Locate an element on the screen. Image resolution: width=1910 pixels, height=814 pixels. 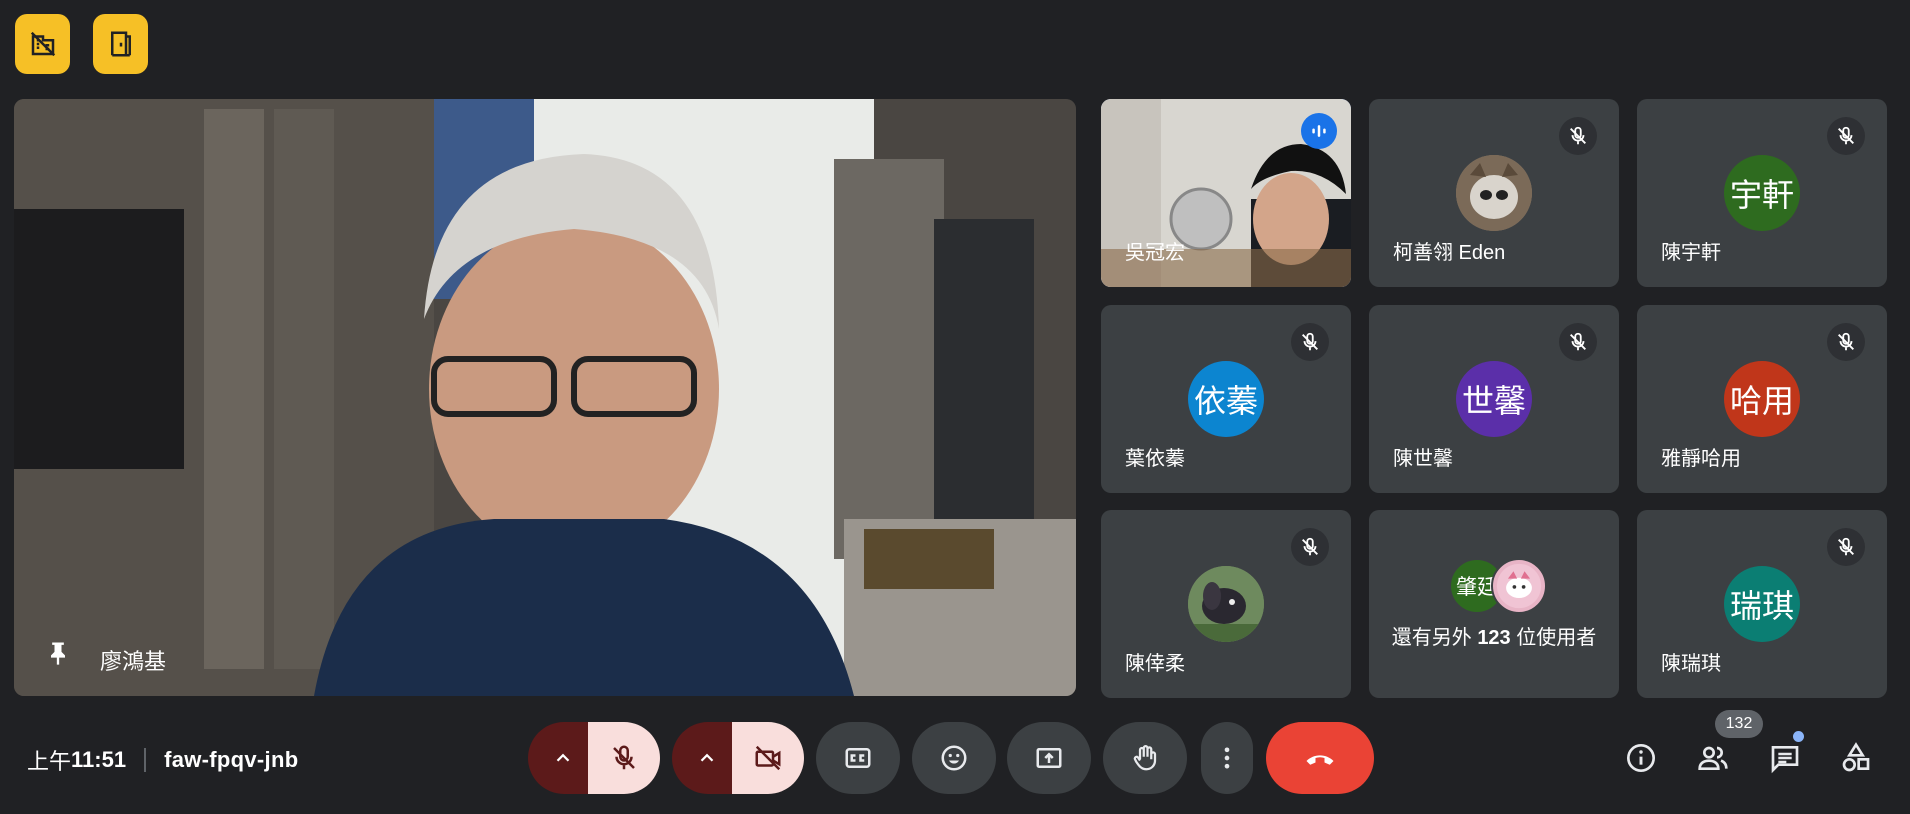
reactions-button is located at coordinates (954, 758).